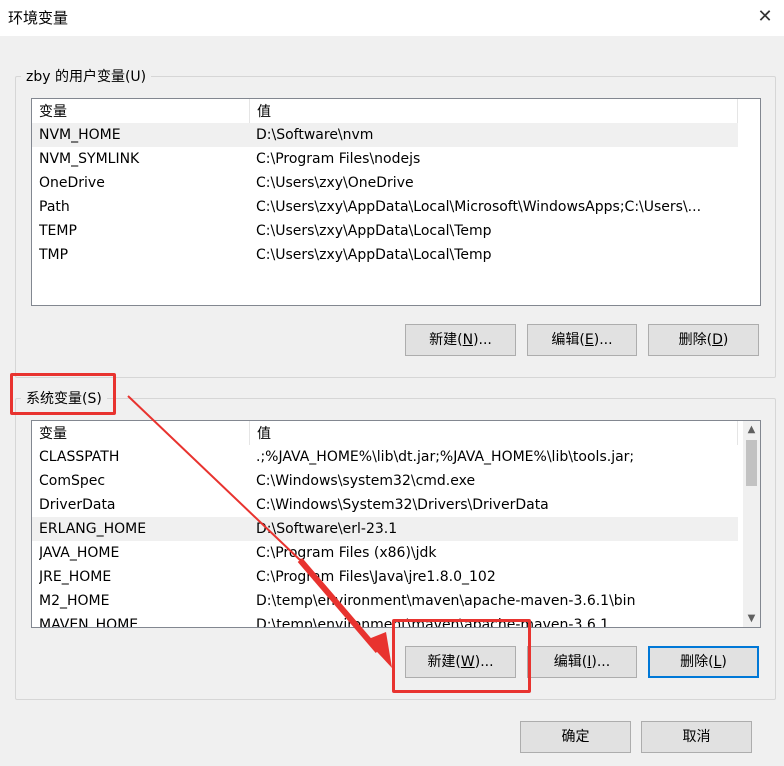 Image resolution: width=784 pixels, height=766 pixels. I want to click on table-row: OneDrive C:\Users\zxy\OneDrive, so click(385, 183).